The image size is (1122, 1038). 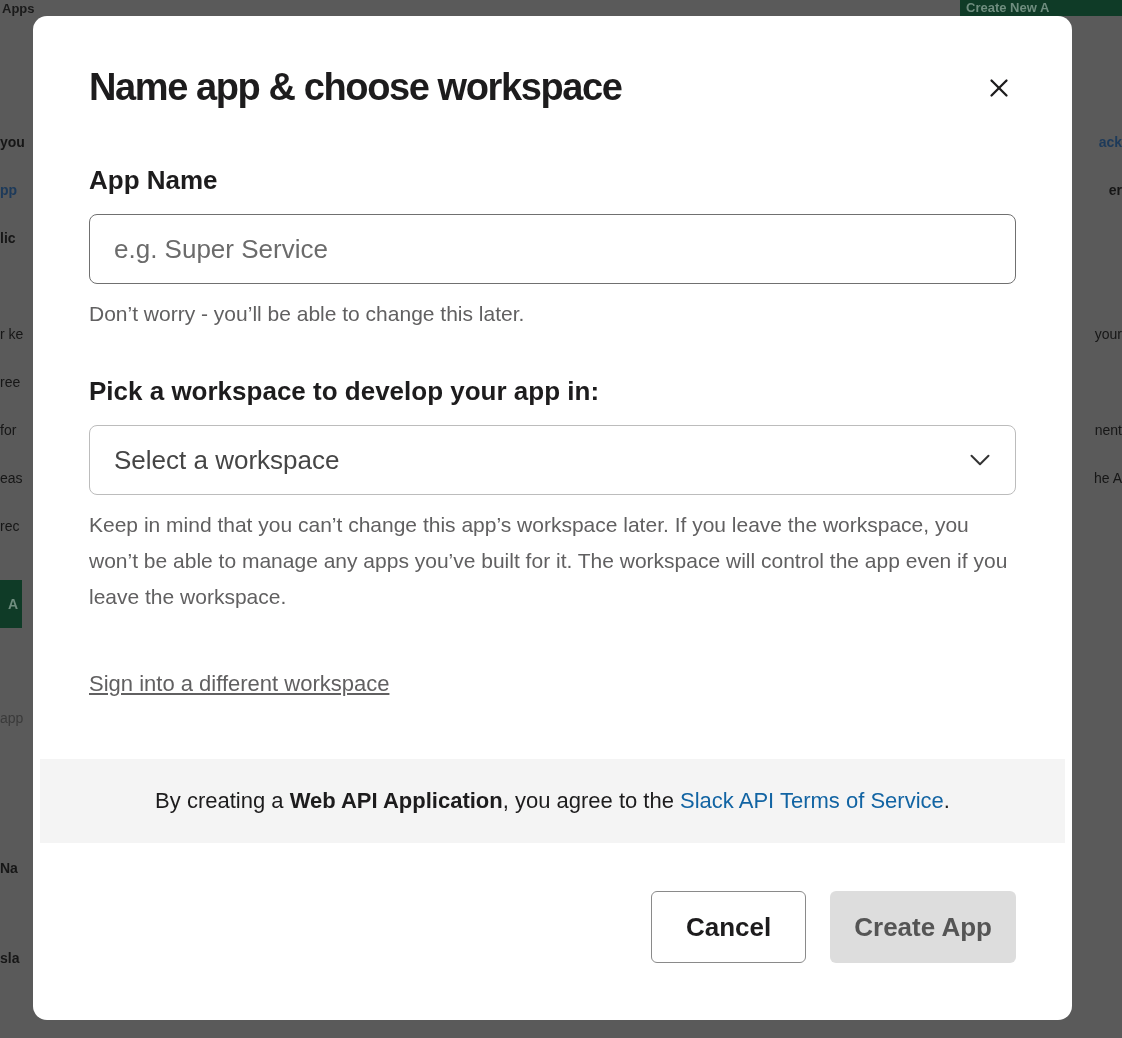 What do you see at coordinates (18, 9) in the screenshot?
I see `background-title: Apps` at bounding box center [18, 9].